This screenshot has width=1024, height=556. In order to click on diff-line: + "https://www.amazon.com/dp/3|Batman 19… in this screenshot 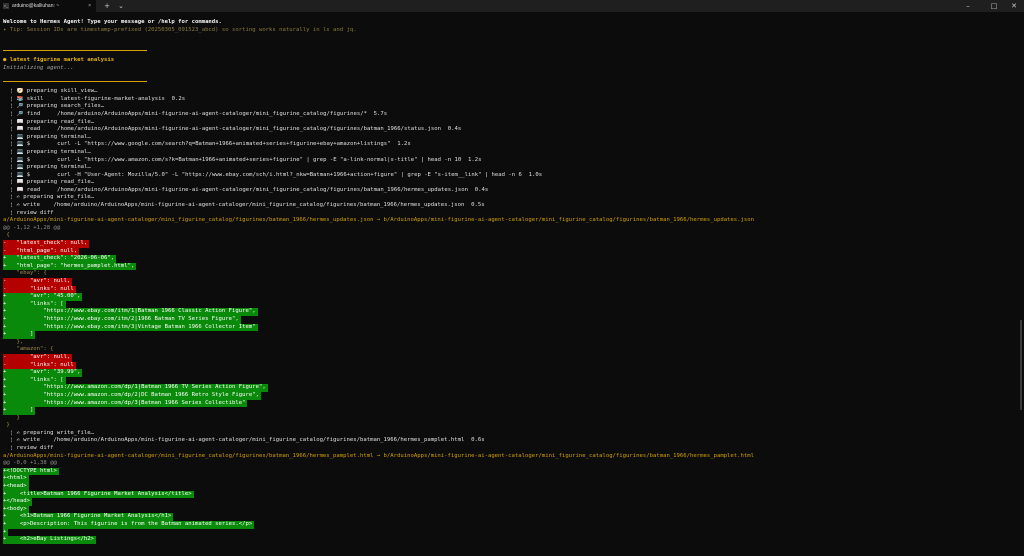, I will do `click(510, 403)`.